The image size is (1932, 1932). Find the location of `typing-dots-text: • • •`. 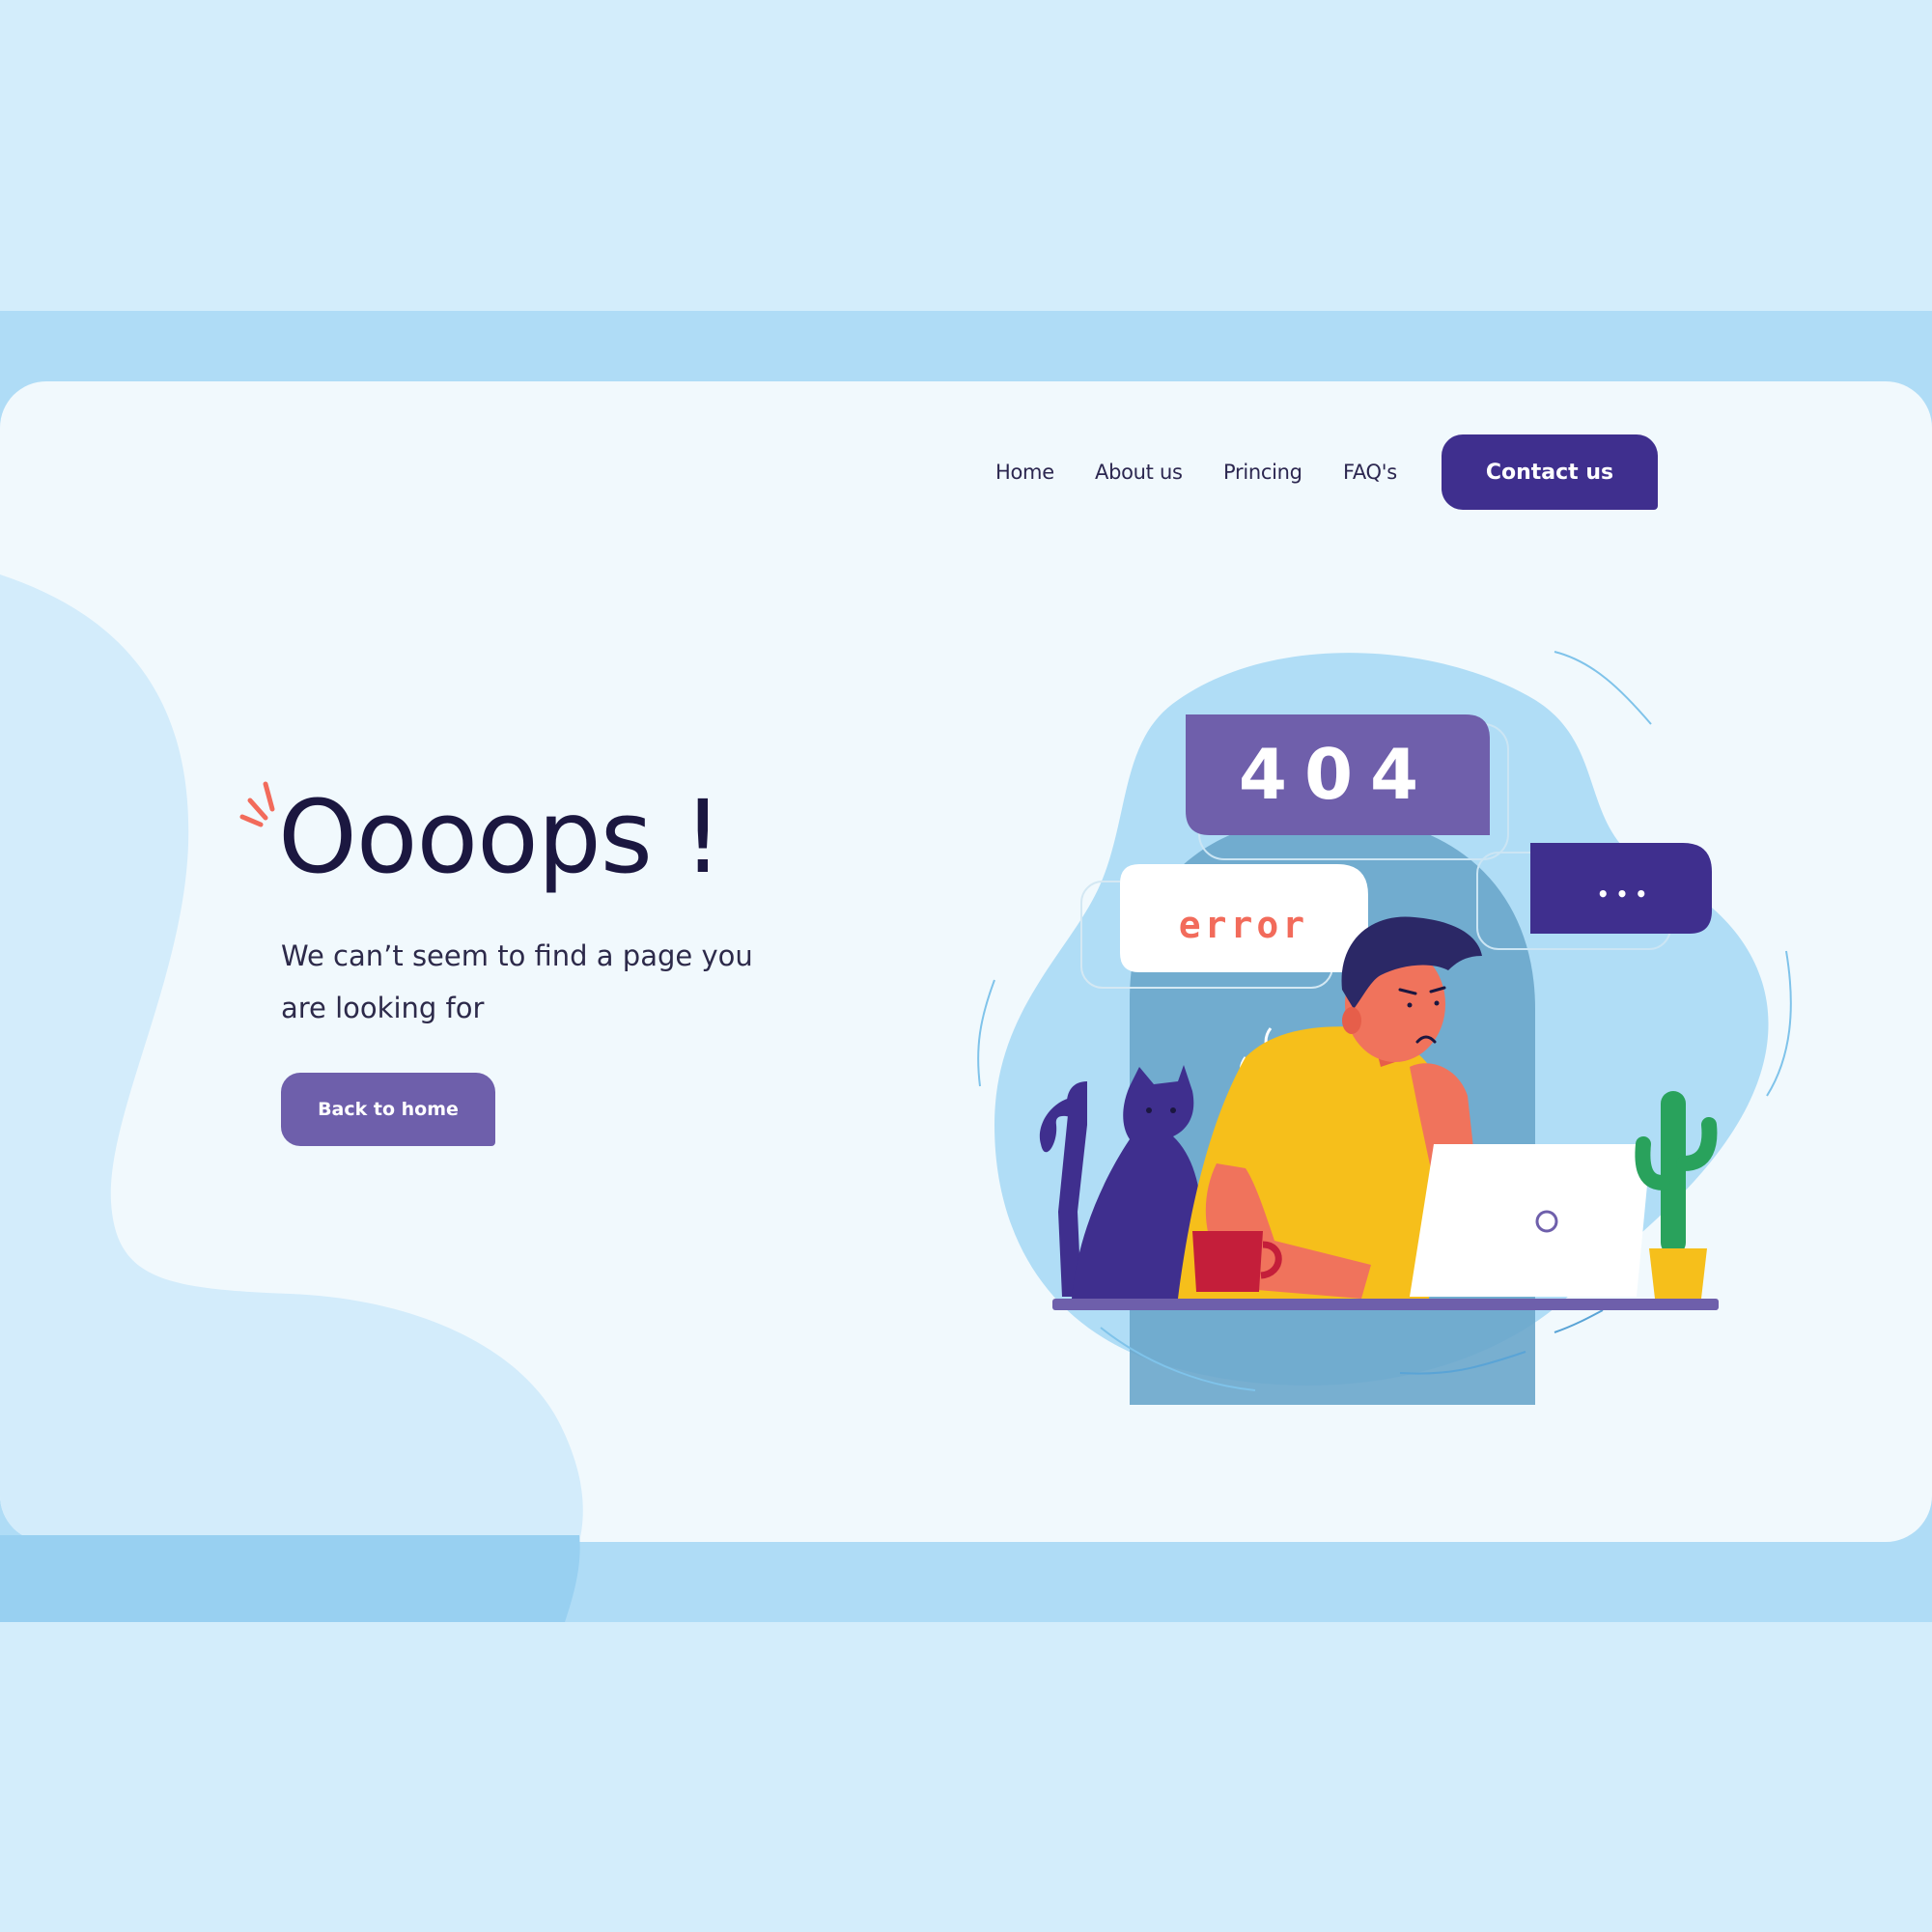

typing-dots-text: • • • is located at coordinates (1622, 894).